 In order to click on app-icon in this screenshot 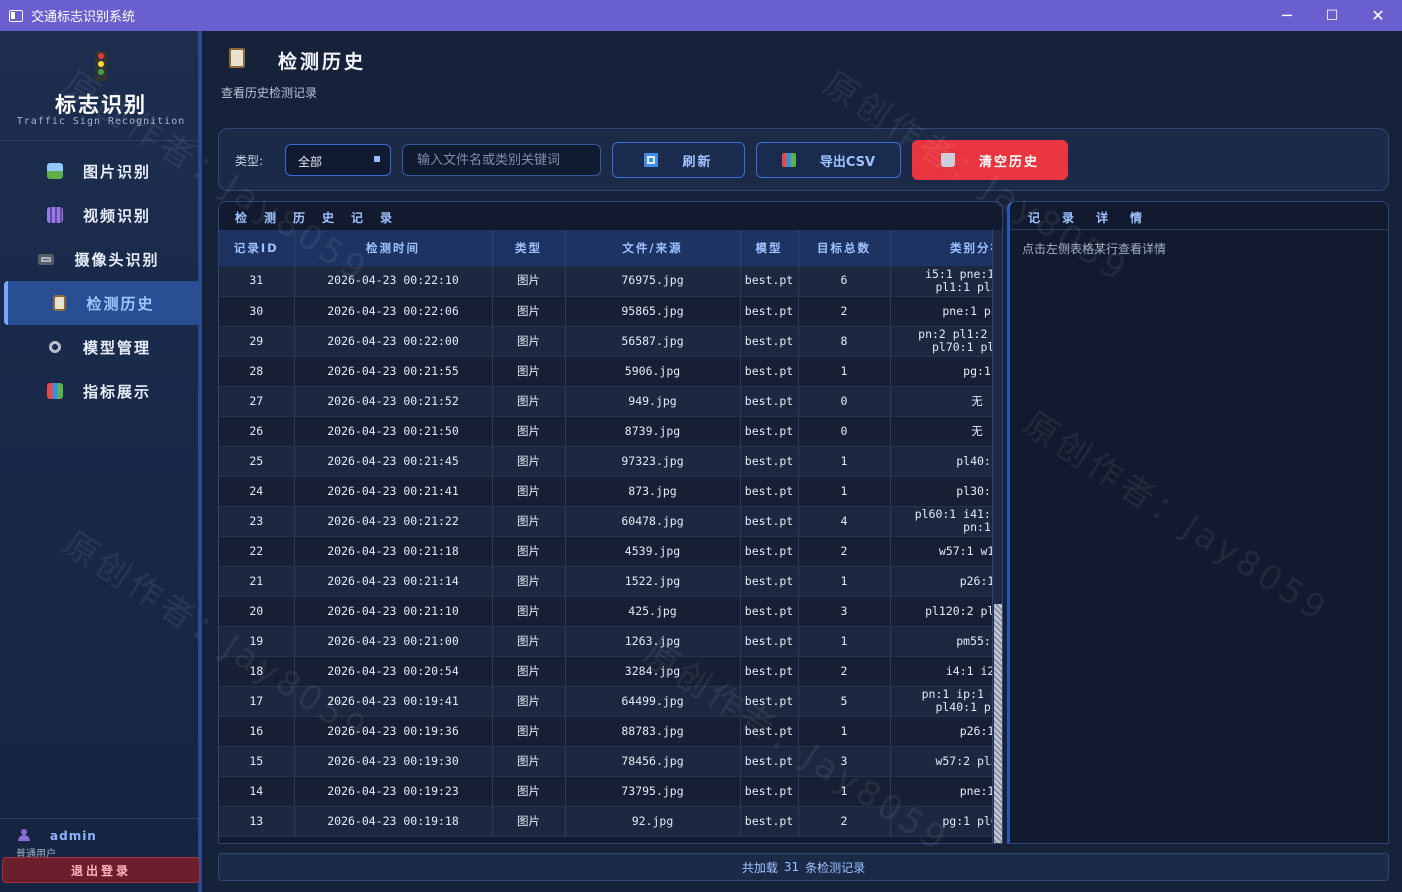, I will do `click(16, 15)`.